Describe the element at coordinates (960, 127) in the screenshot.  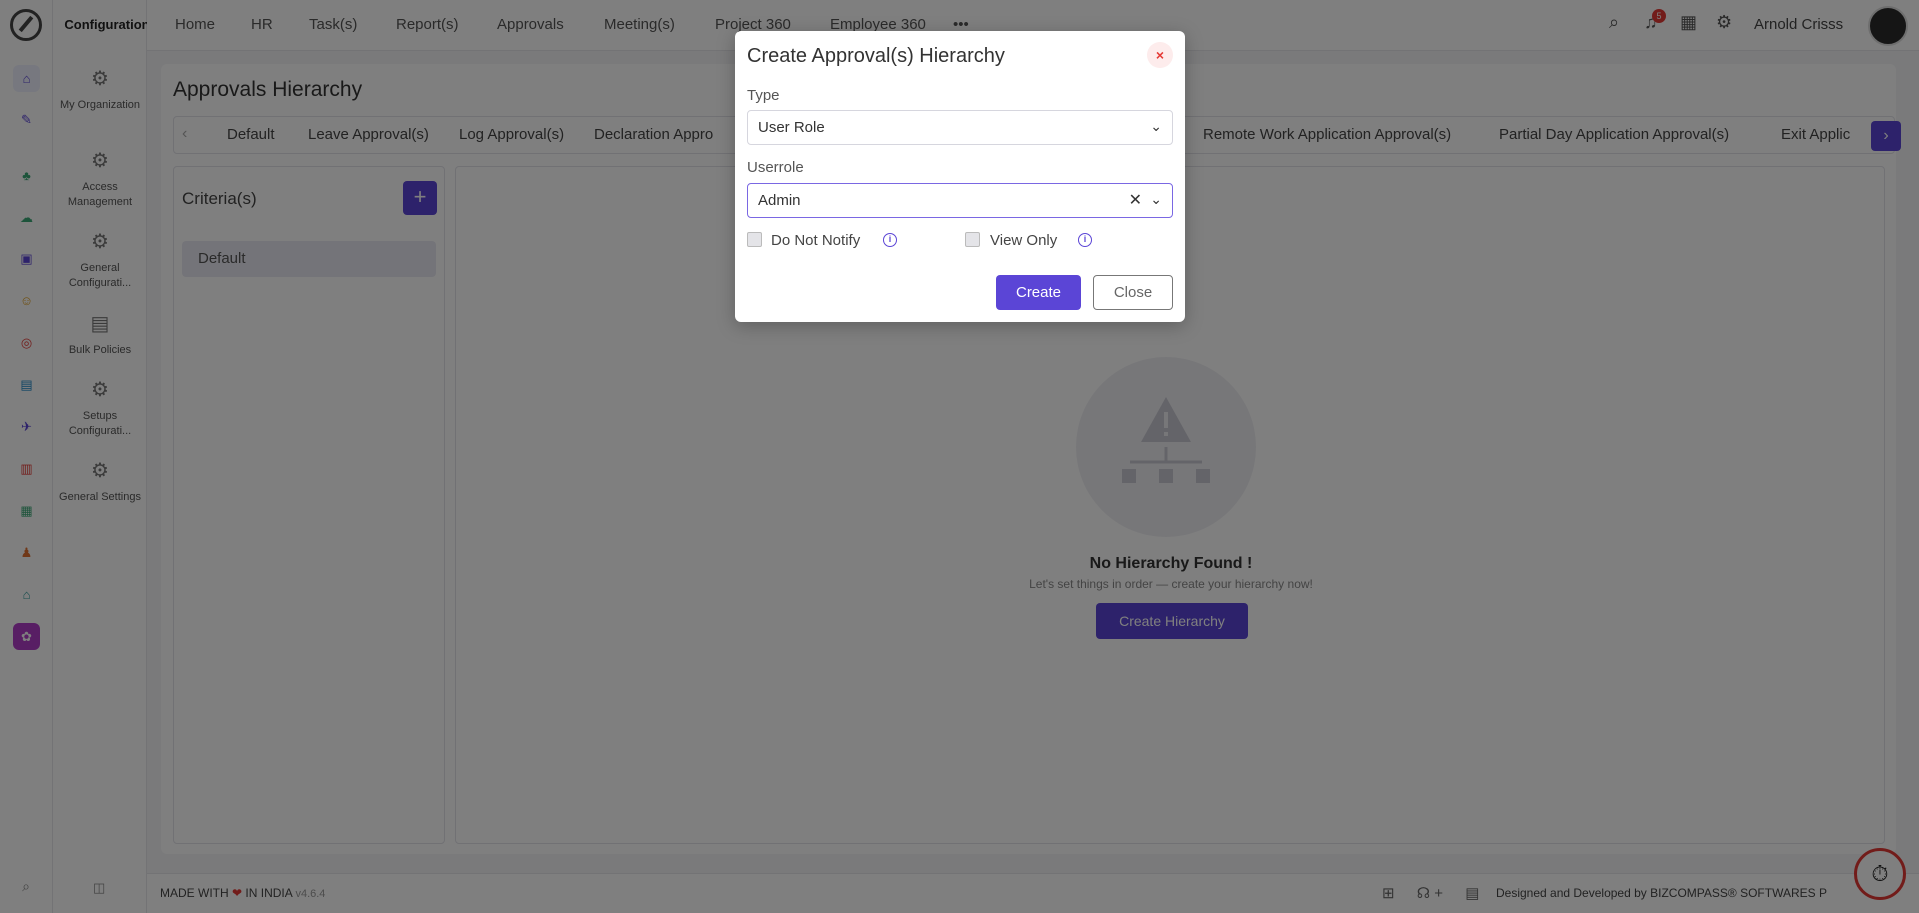
I see `type-select: User Role ⌄` at that location.